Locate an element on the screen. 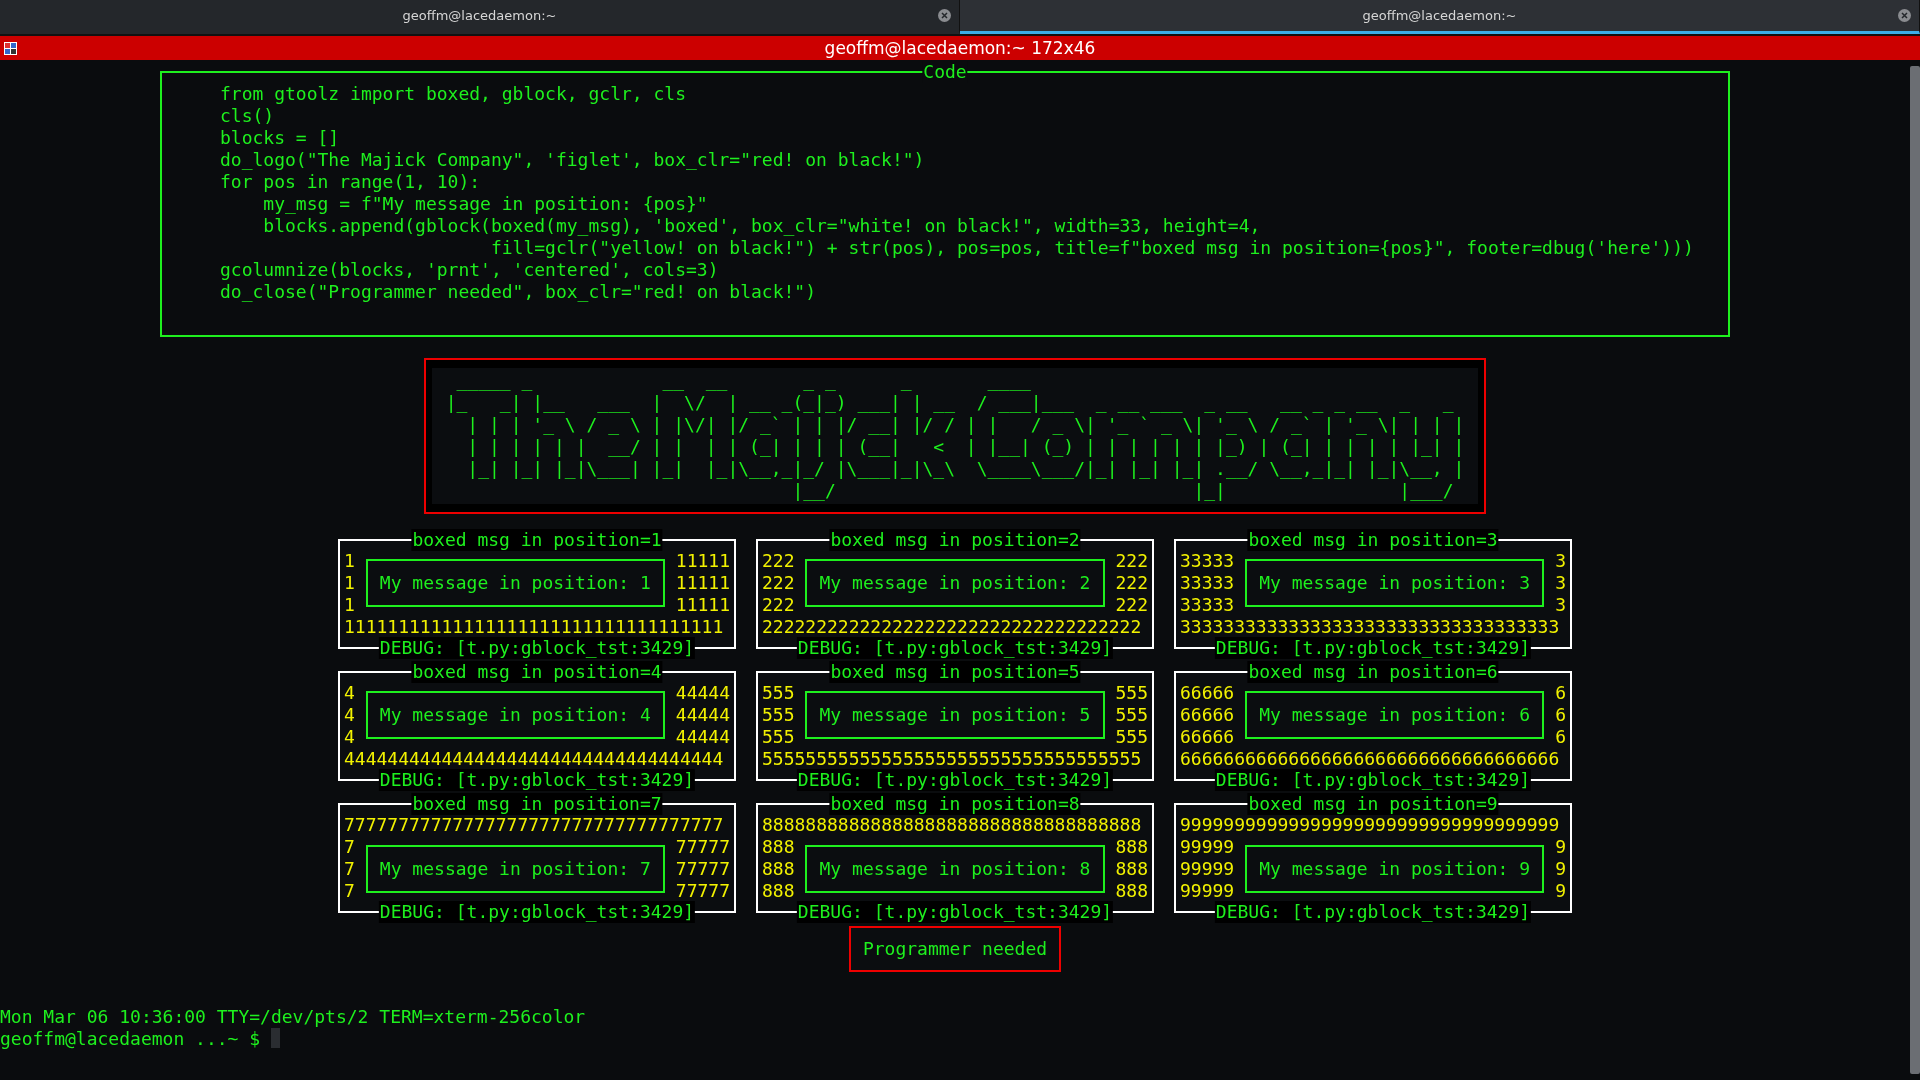 The width and height of the screenshot is (1920, 1080). fill-digits: 99999999999999999999999999999999999 is located at coordinates (1370, 825).